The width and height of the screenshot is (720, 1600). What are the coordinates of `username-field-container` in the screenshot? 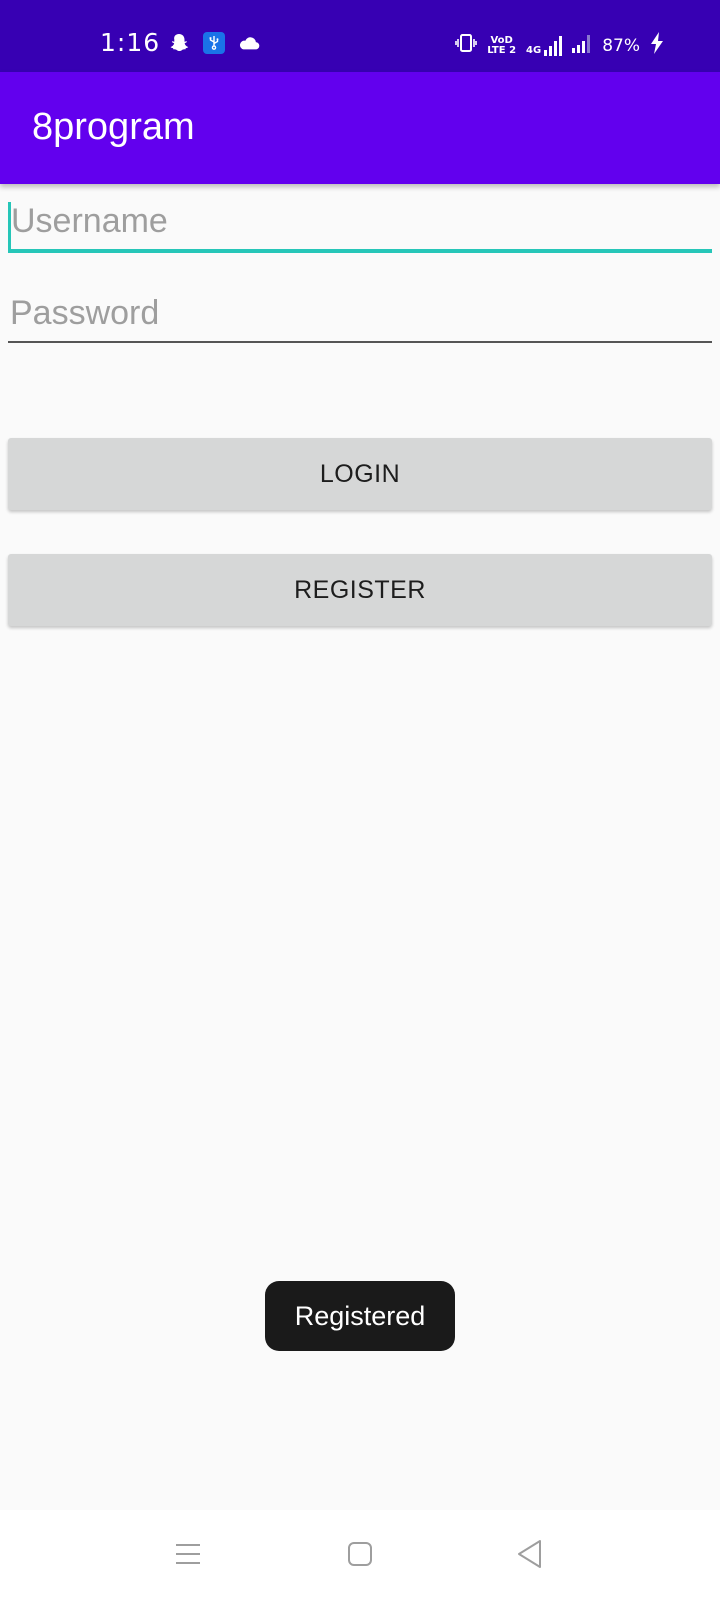 It's located at (360, 227).